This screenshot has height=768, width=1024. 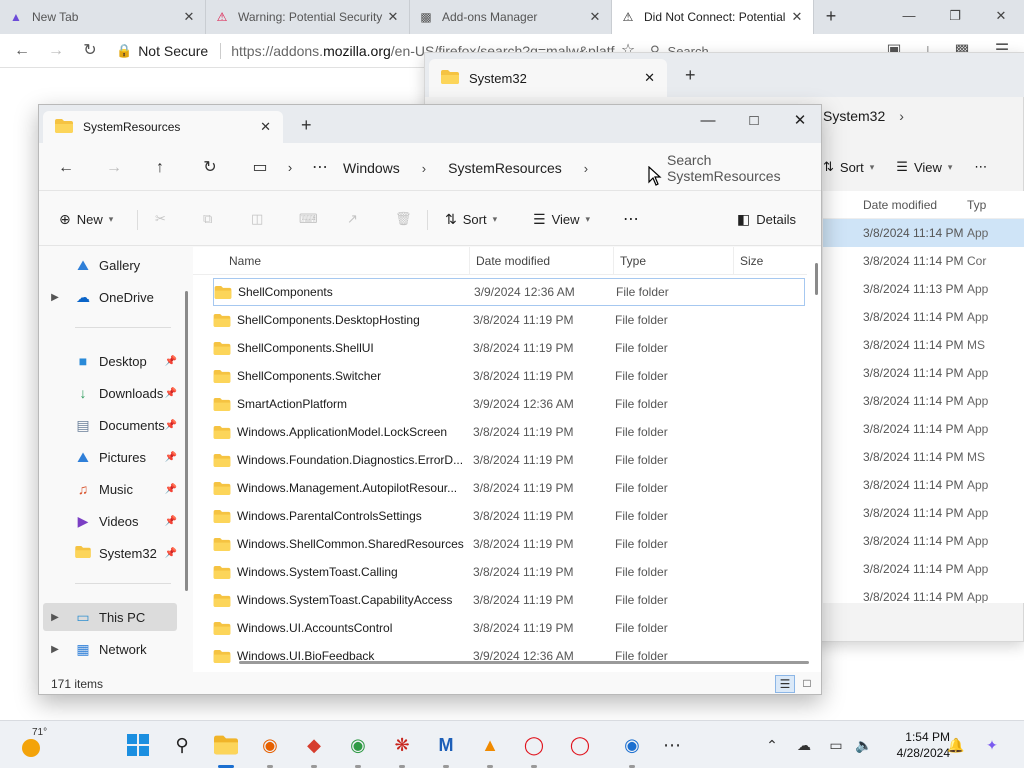 I want to click on column-size: Size, so click(x=770, y=261).